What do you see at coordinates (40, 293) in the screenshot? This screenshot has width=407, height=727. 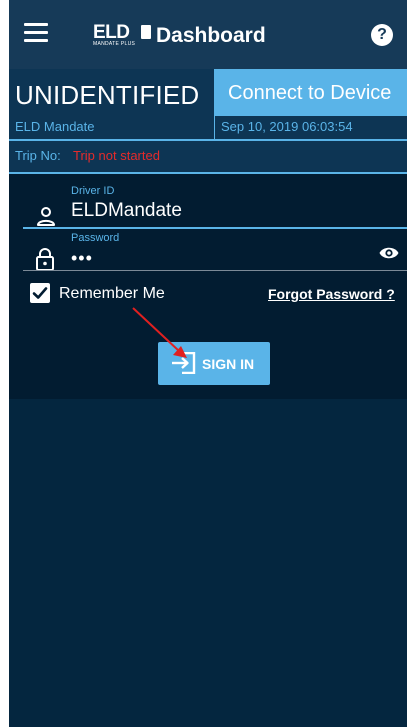 I see `remember-me-checkbox` at bounding box center [40, 293].